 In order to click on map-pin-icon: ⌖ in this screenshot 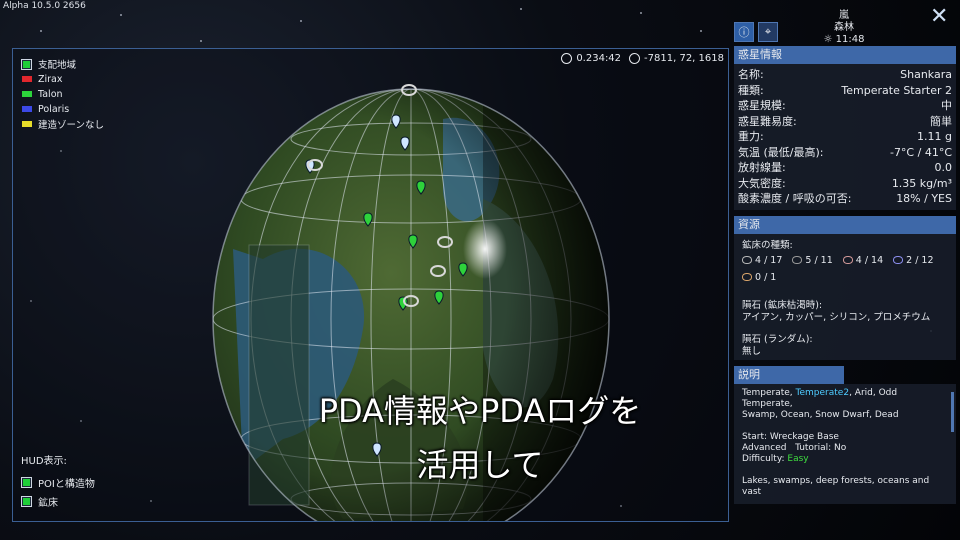, I will do `click(768, 31)`.